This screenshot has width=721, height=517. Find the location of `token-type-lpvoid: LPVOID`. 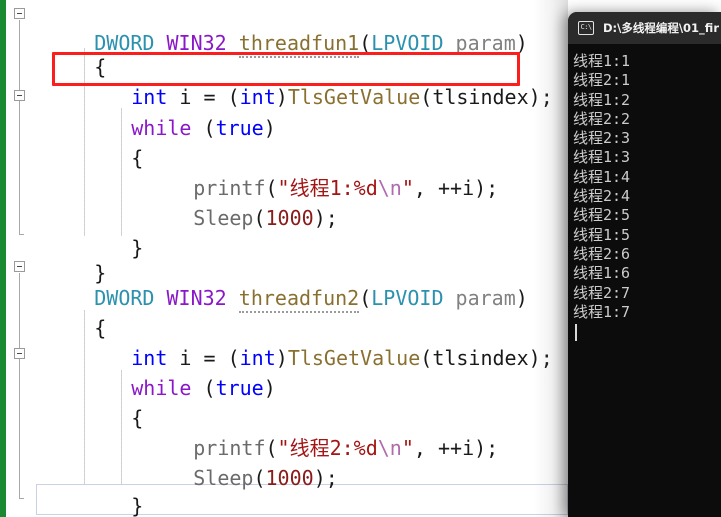

token-type-lpvoid: LPVOID is located at coordinates (407, 298).